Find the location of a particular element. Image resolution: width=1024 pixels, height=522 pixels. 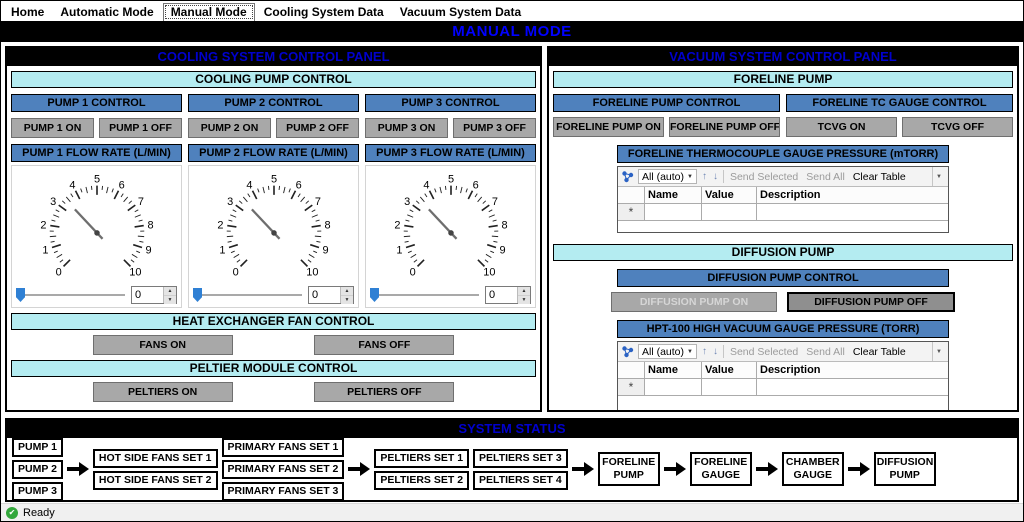

status-bar: ✔ Ready is located at coordinates (512, 512).